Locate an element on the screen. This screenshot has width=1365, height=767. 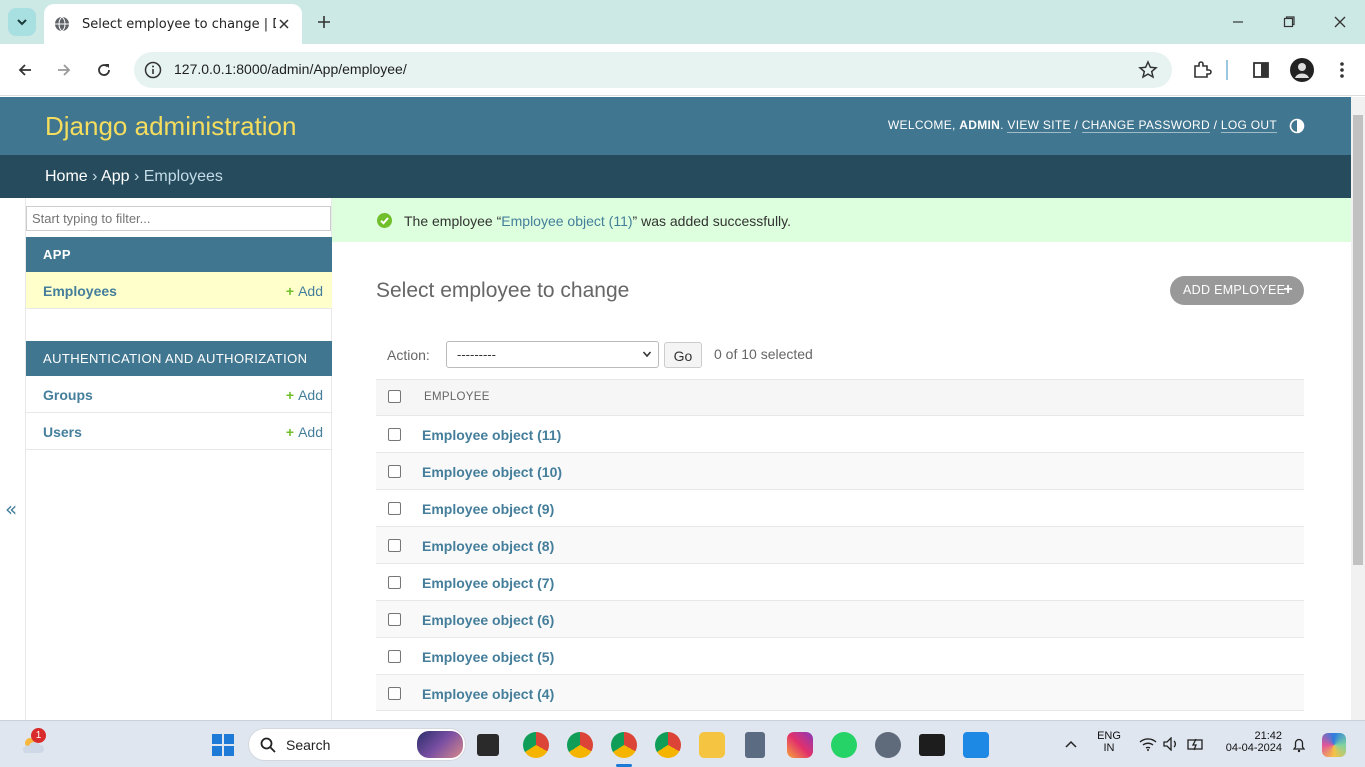
whatsapp-icon is located at coordinates (844, 745).